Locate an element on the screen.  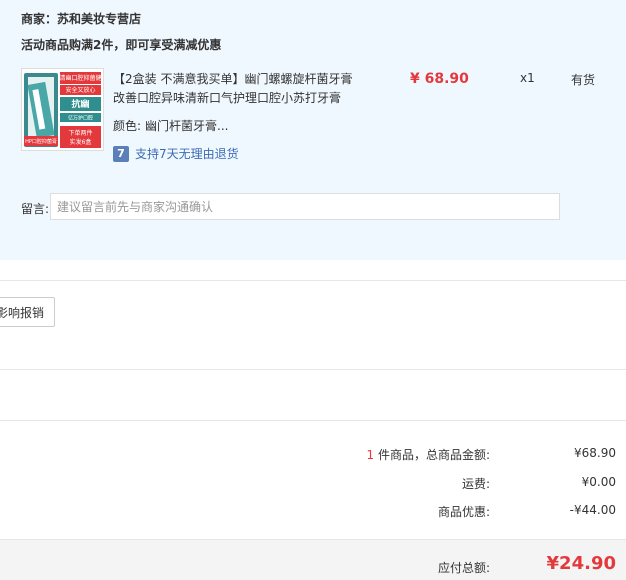
return-policy: 7 支持7天无理由退货 is located at coordinates (176, 153).